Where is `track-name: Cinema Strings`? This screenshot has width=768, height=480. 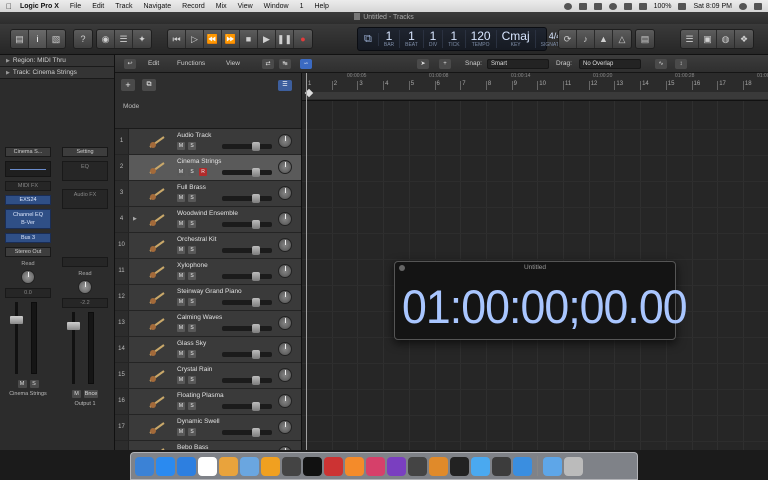 track-name: Cinema Strings is located at coordinates (199, 161).